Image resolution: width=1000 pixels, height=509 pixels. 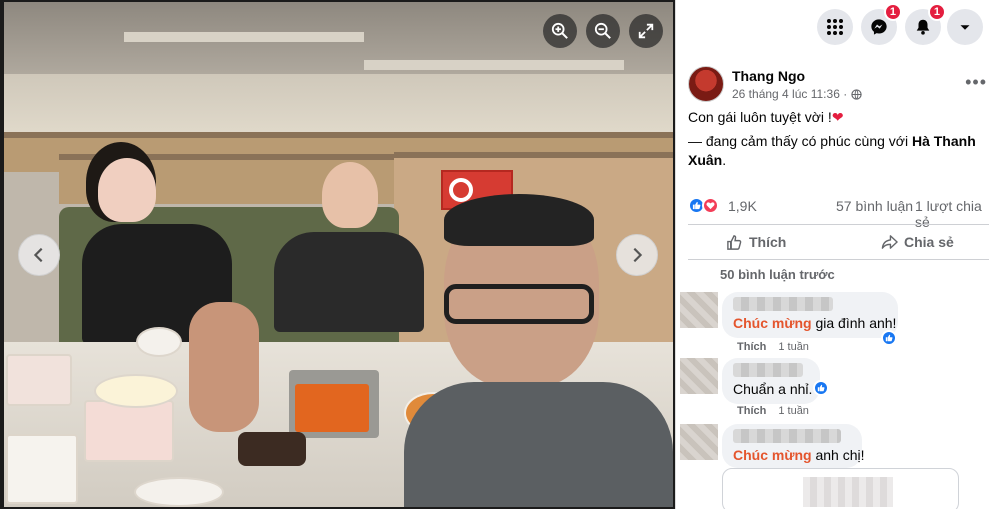 What do you see at coordinates (768, 76) in the screenshot?
I see `author-name: Thang Ngo` at bounding box center [768, 76].